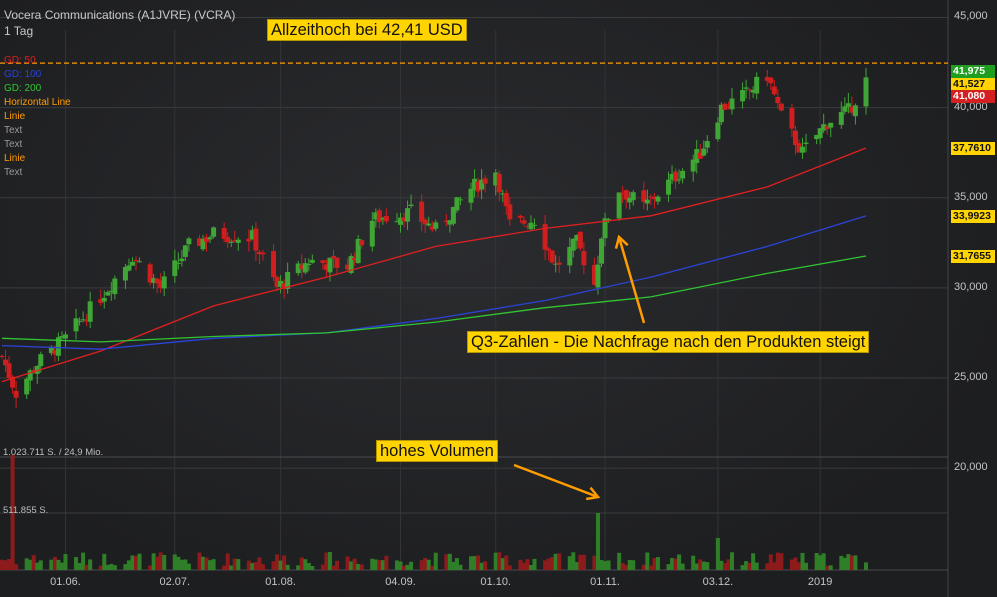 The width and height of the screenshot is (997, 597). I want to click on price-tag: 41,080, so click(973, 96).